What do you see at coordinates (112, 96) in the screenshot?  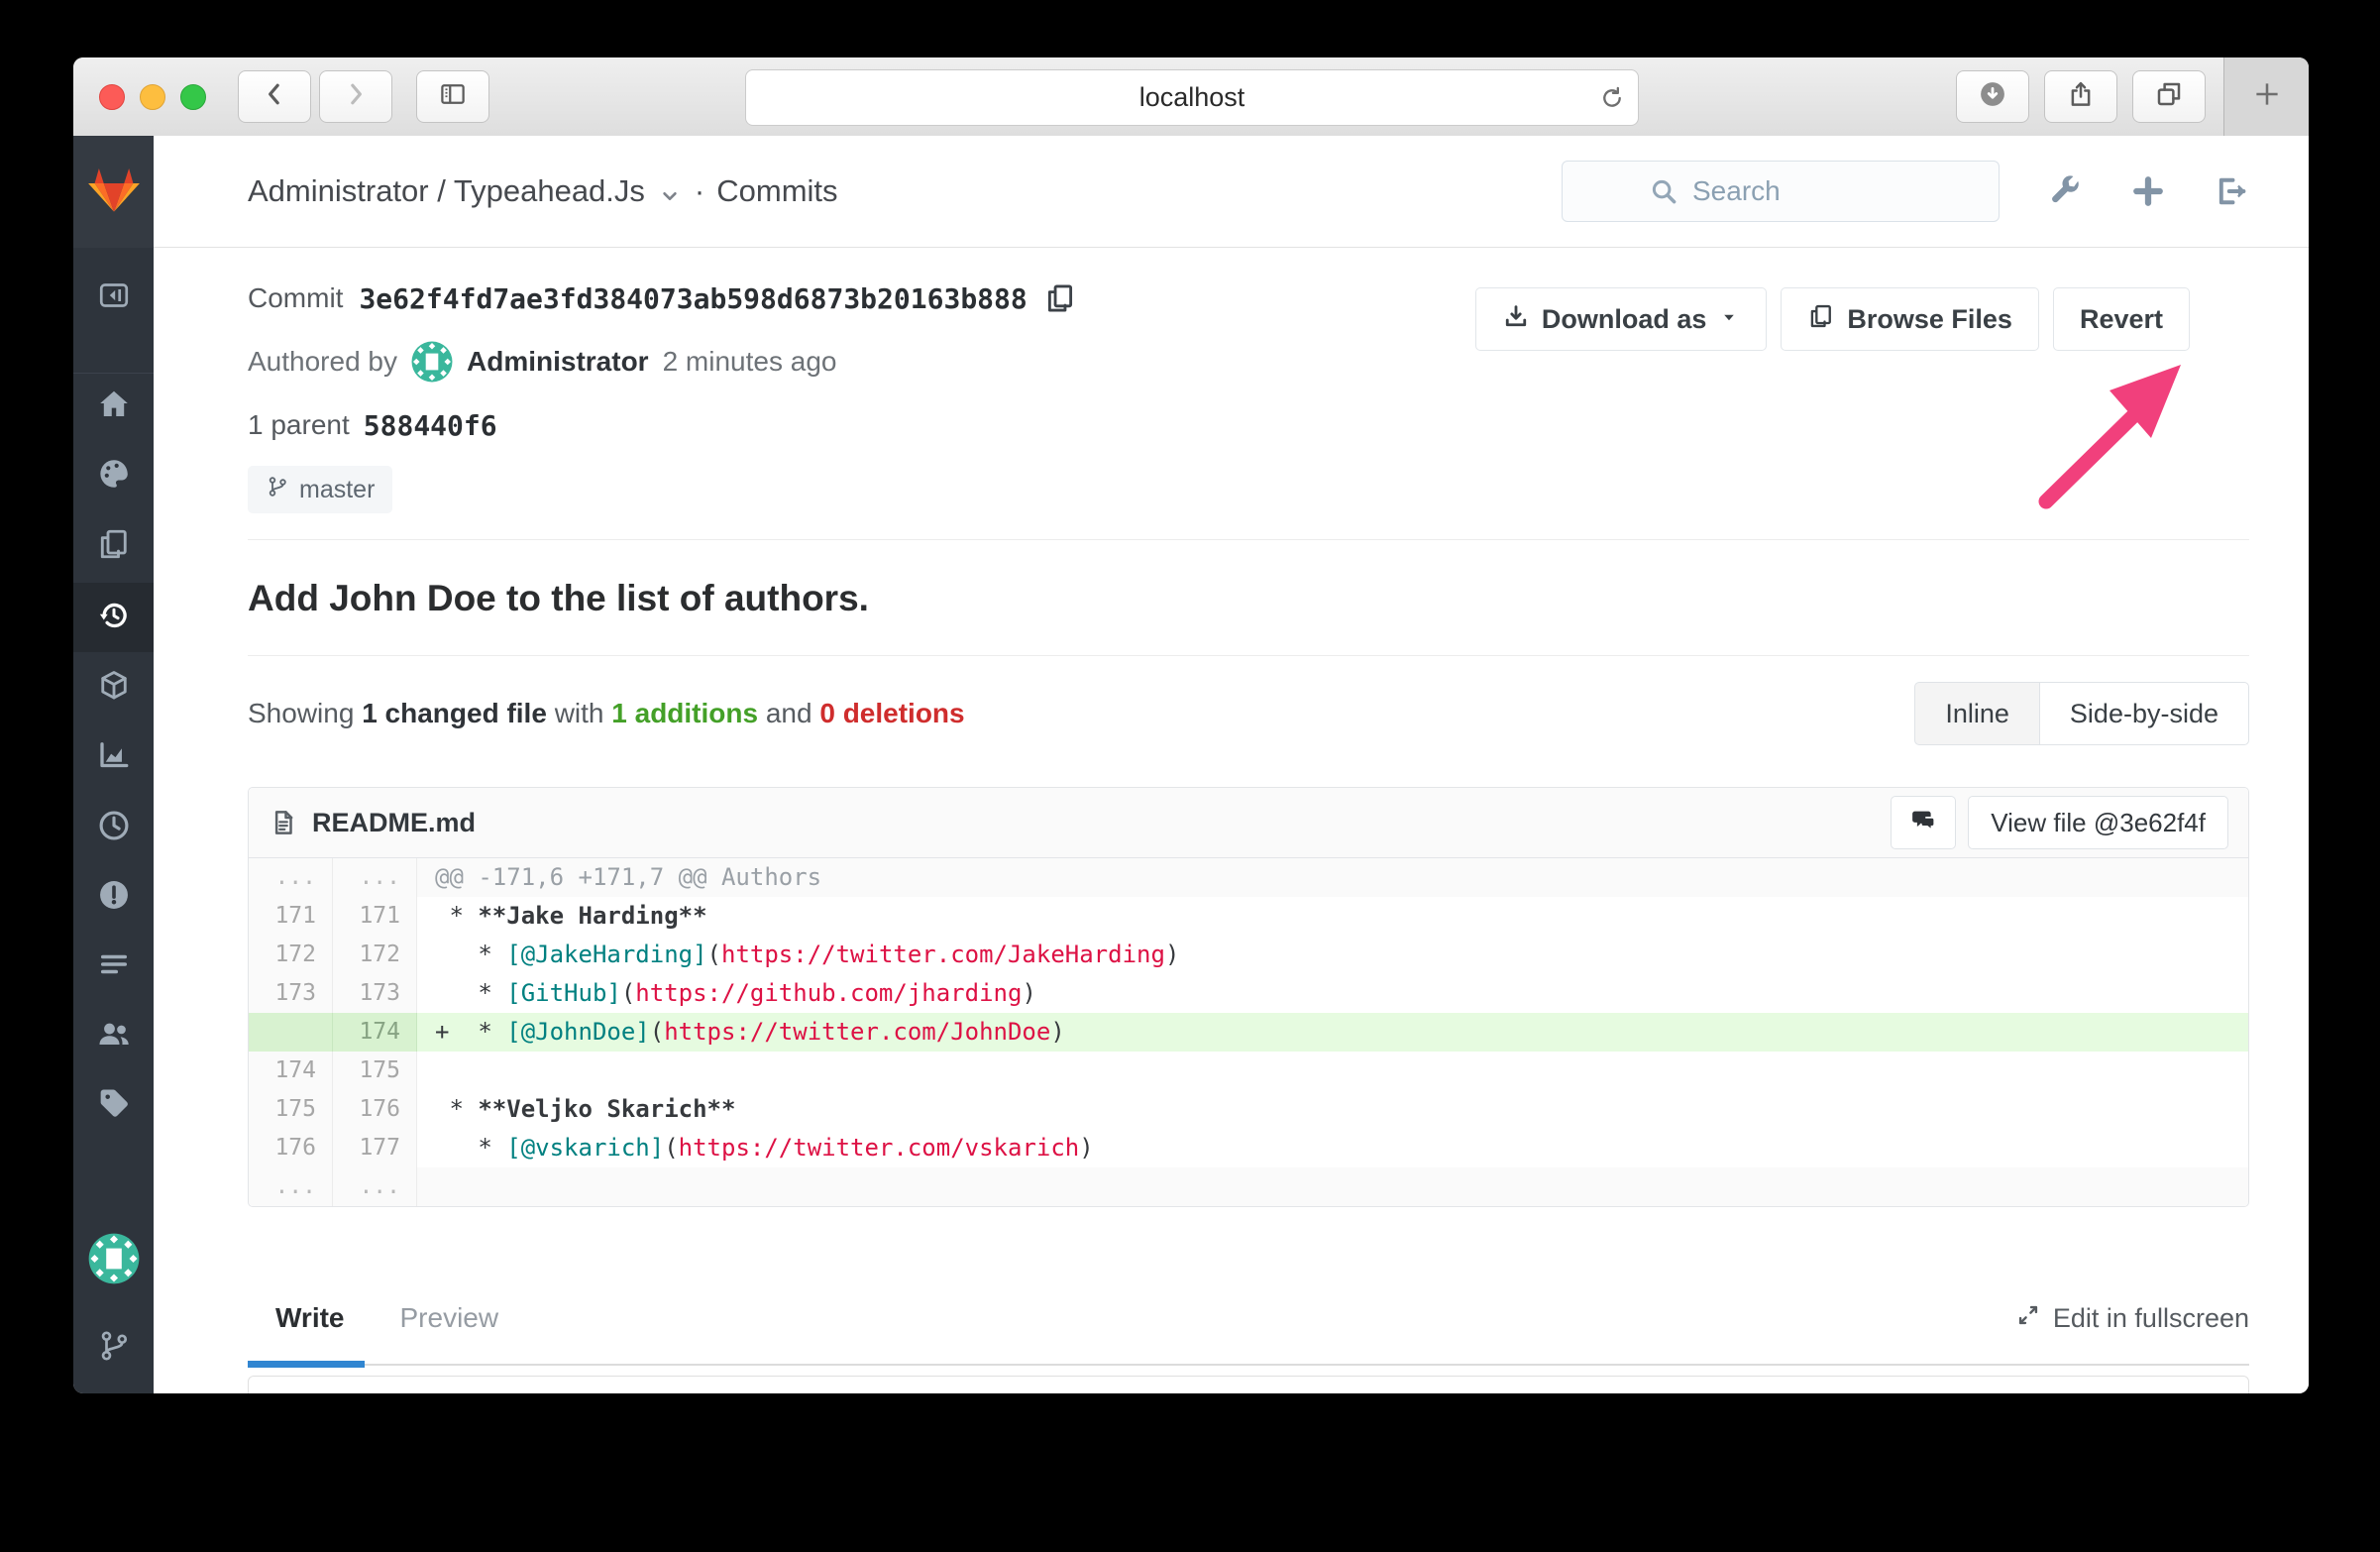 I see `close-window-button` at bounding box center [112, 96].